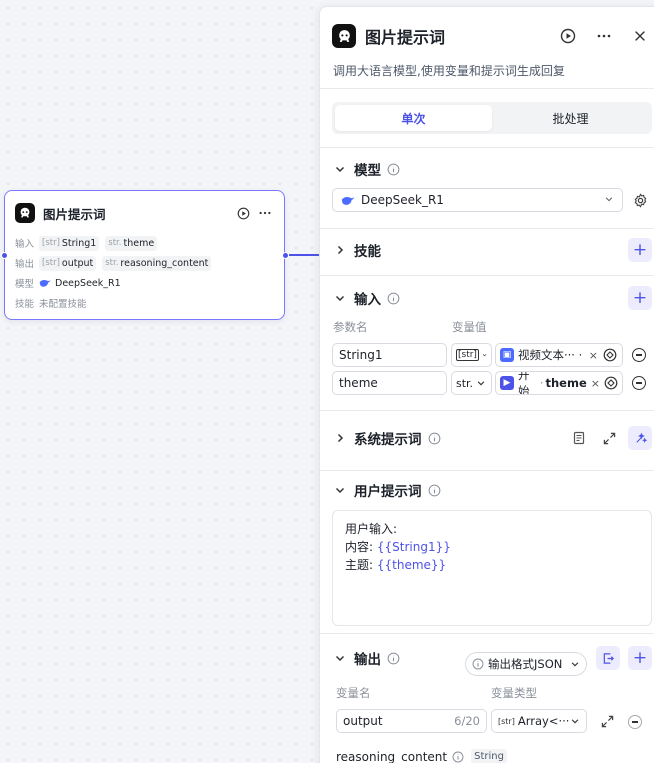 This screenshot has height=763, width=654. Describe the element at coordinates (640, 250) in the screenshot. I see `add-skill-button: +` at that location.